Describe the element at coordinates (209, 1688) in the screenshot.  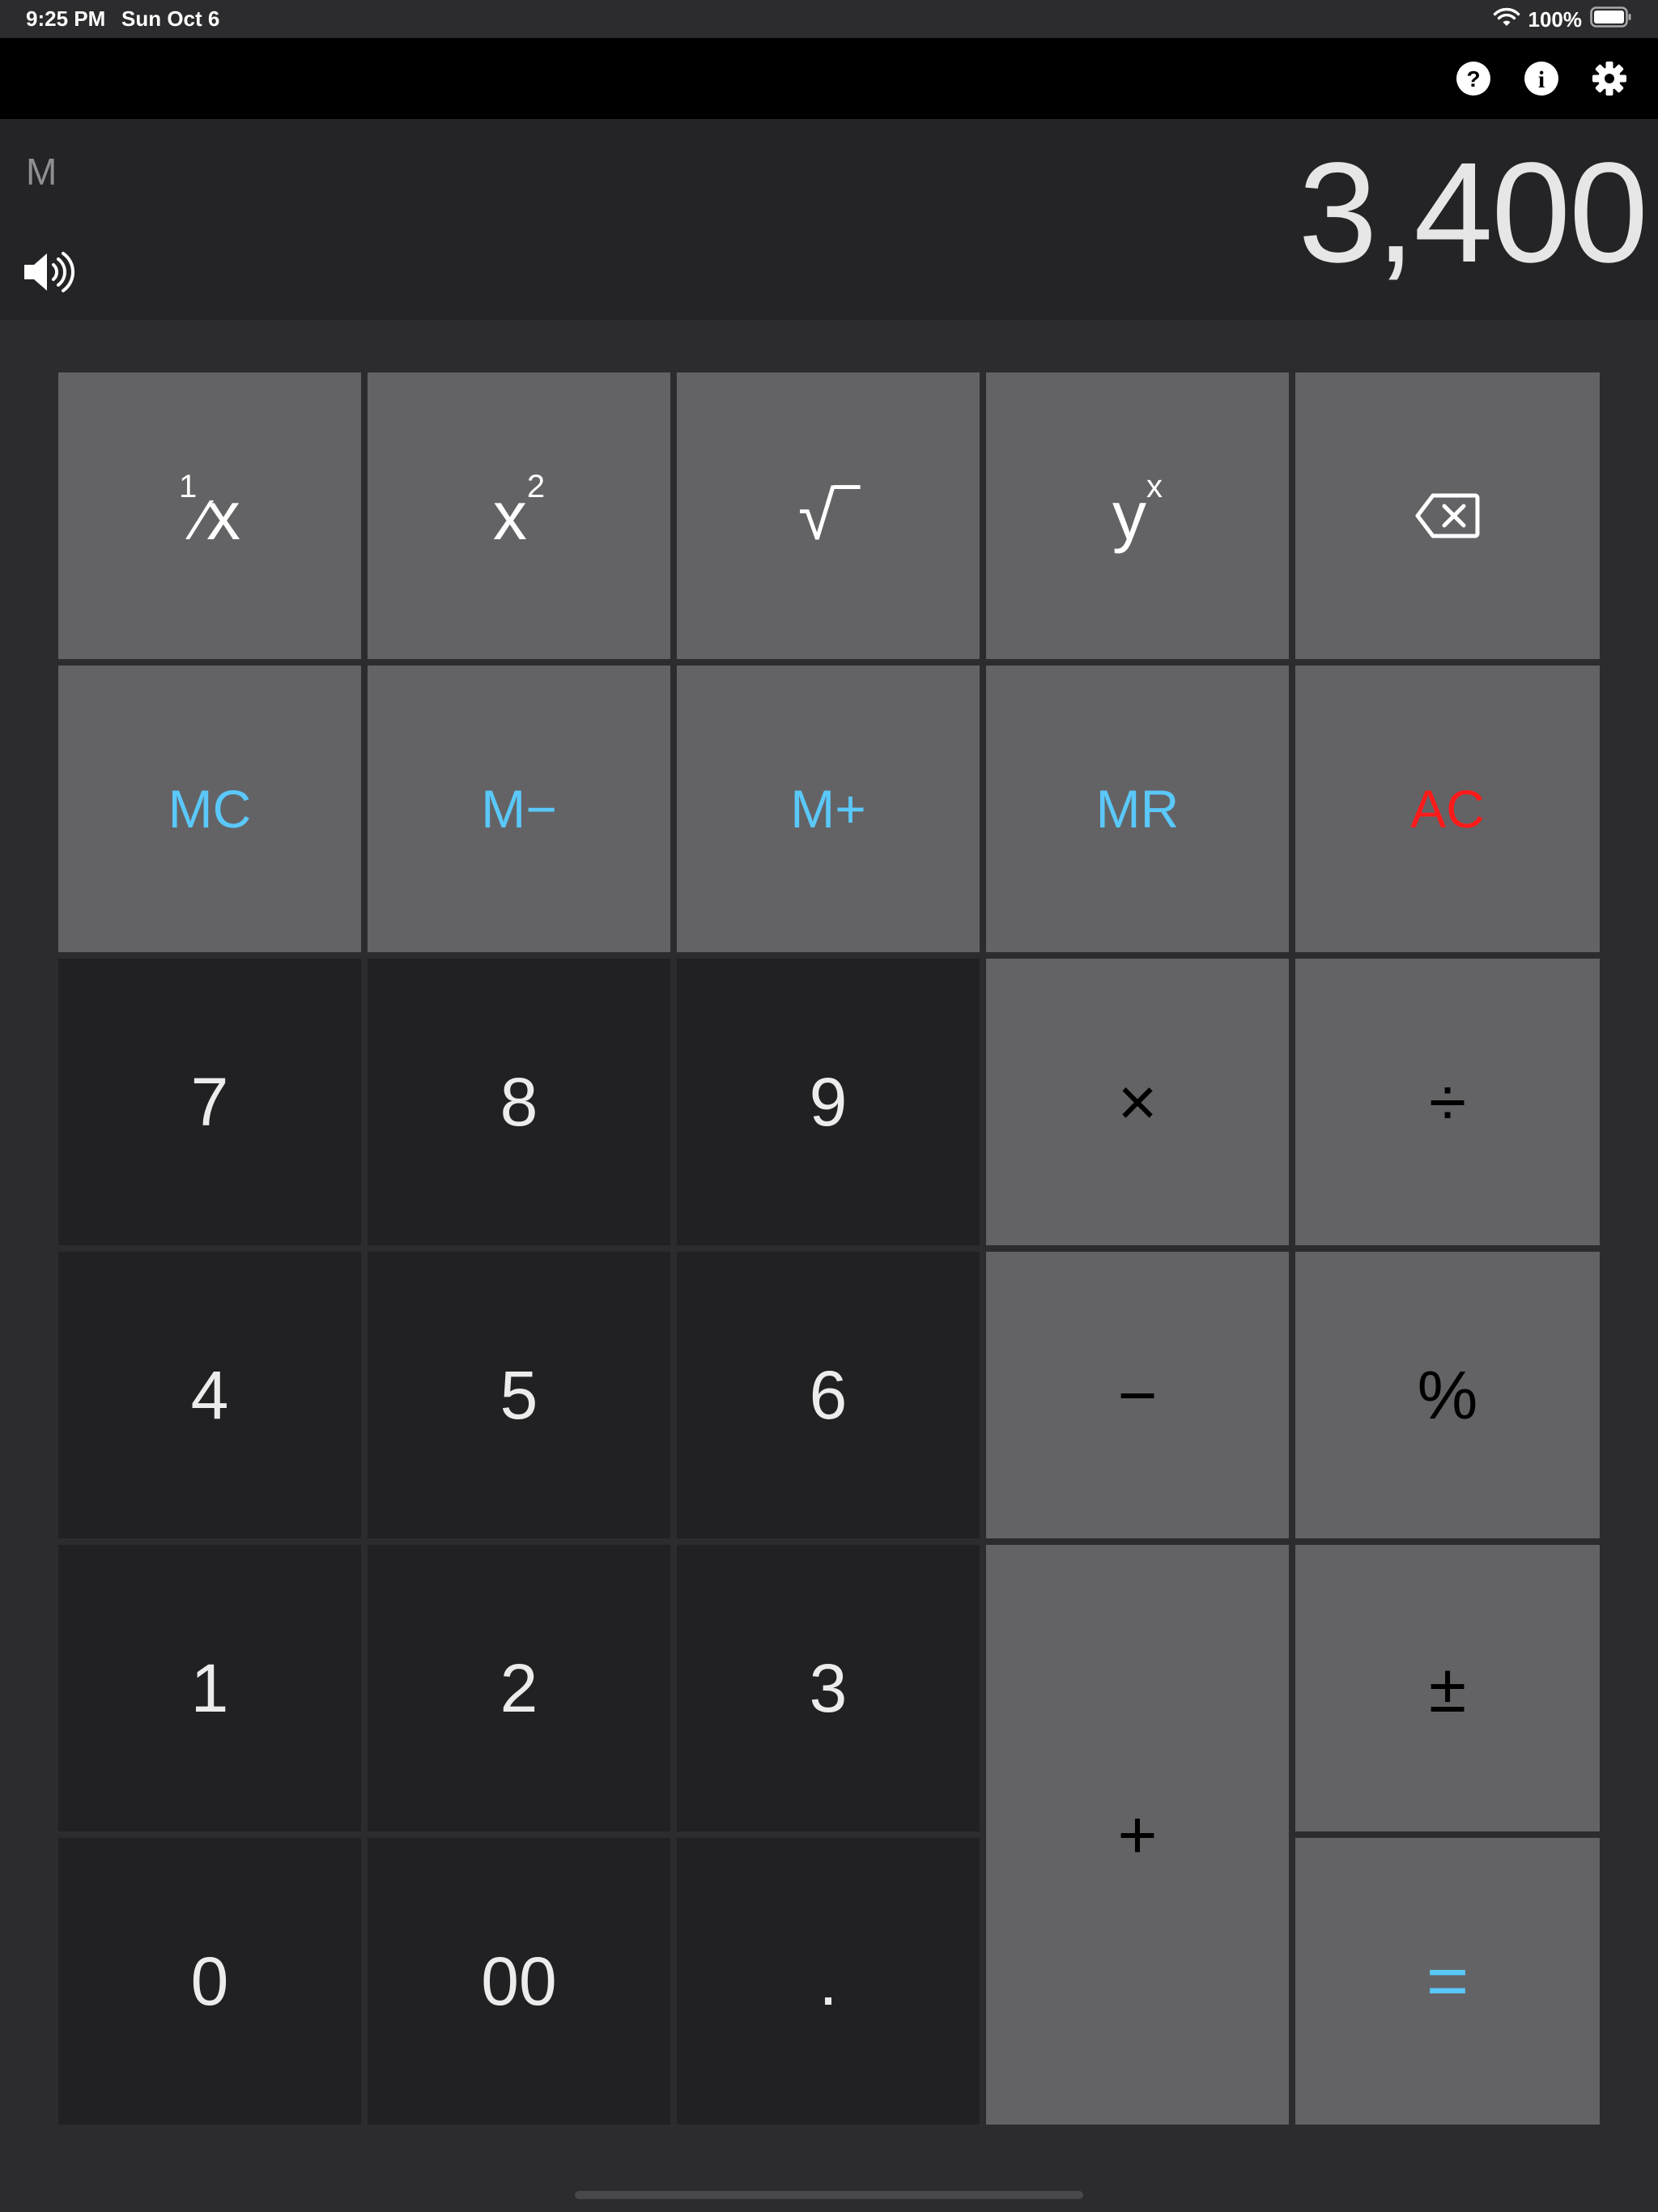
I see `digit-1-button: 1` at that location.